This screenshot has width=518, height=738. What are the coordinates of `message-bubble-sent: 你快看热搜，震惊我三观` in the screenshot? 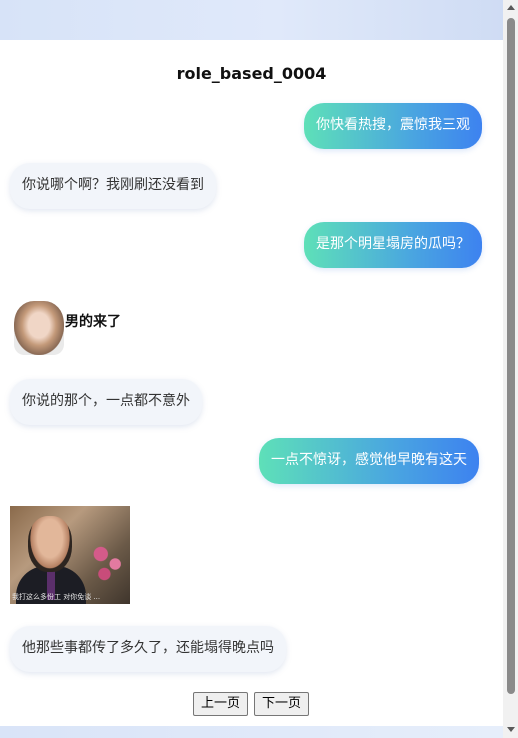 It's located at (393, 126).